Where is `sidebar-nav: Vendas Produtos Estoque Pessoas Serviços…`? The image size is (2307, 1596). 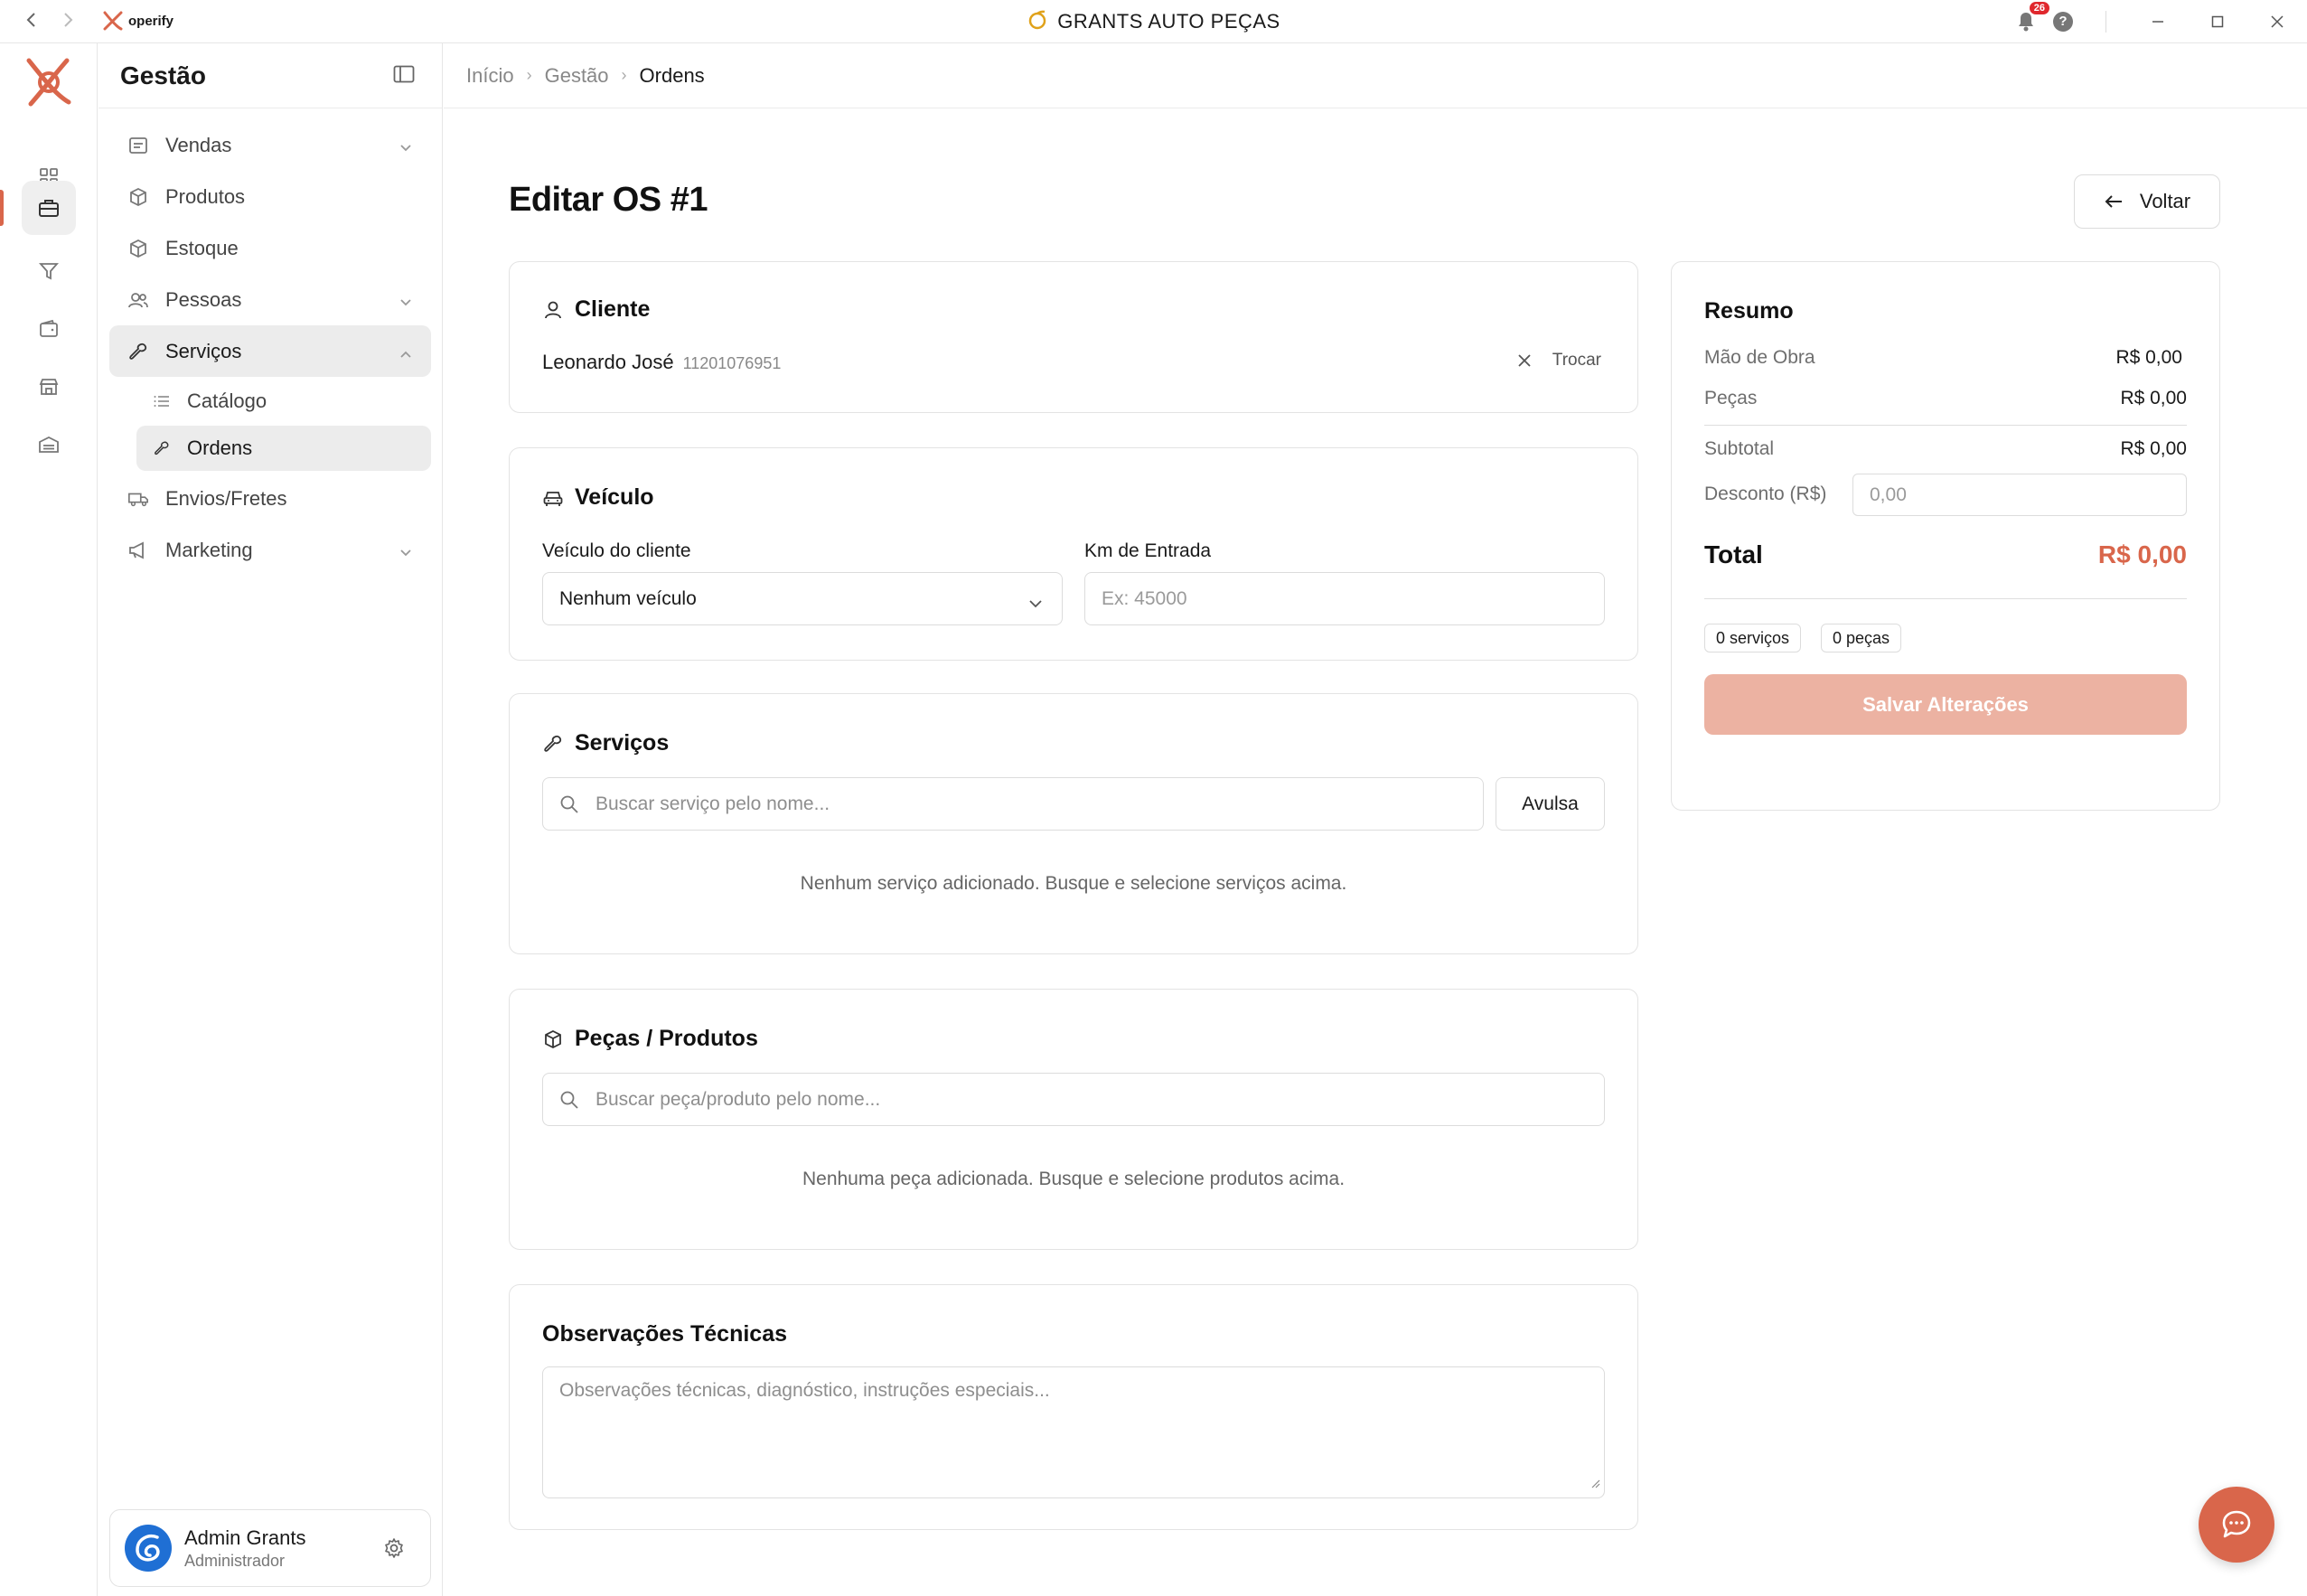 sidebar-nav: Vendas Produtos Estoque Pessoas Serviços… is located at coordinates (270, 347).